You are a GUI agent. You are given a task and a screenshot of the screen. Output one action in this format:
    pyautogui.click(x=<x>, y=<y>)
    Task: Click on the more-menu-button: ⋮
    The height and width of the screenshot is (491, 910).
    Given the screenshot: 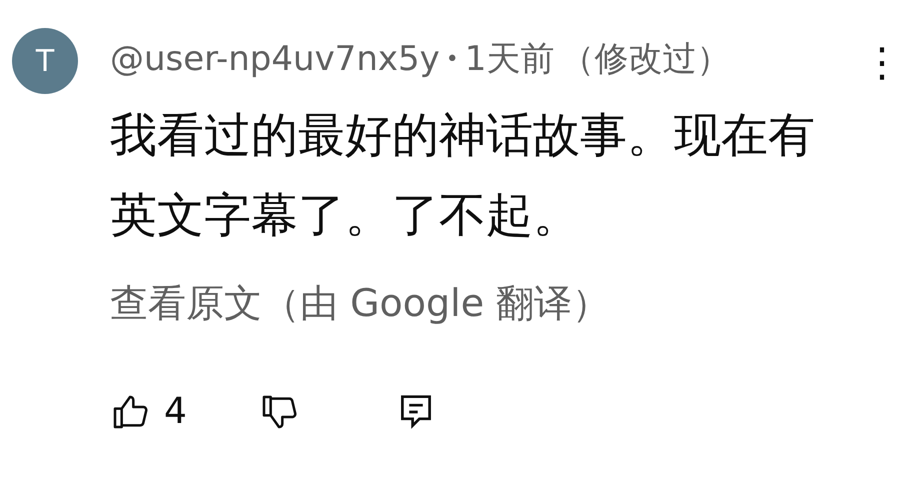 What is the action you would take?
    pyautogui.click(x=882, y=63)
    